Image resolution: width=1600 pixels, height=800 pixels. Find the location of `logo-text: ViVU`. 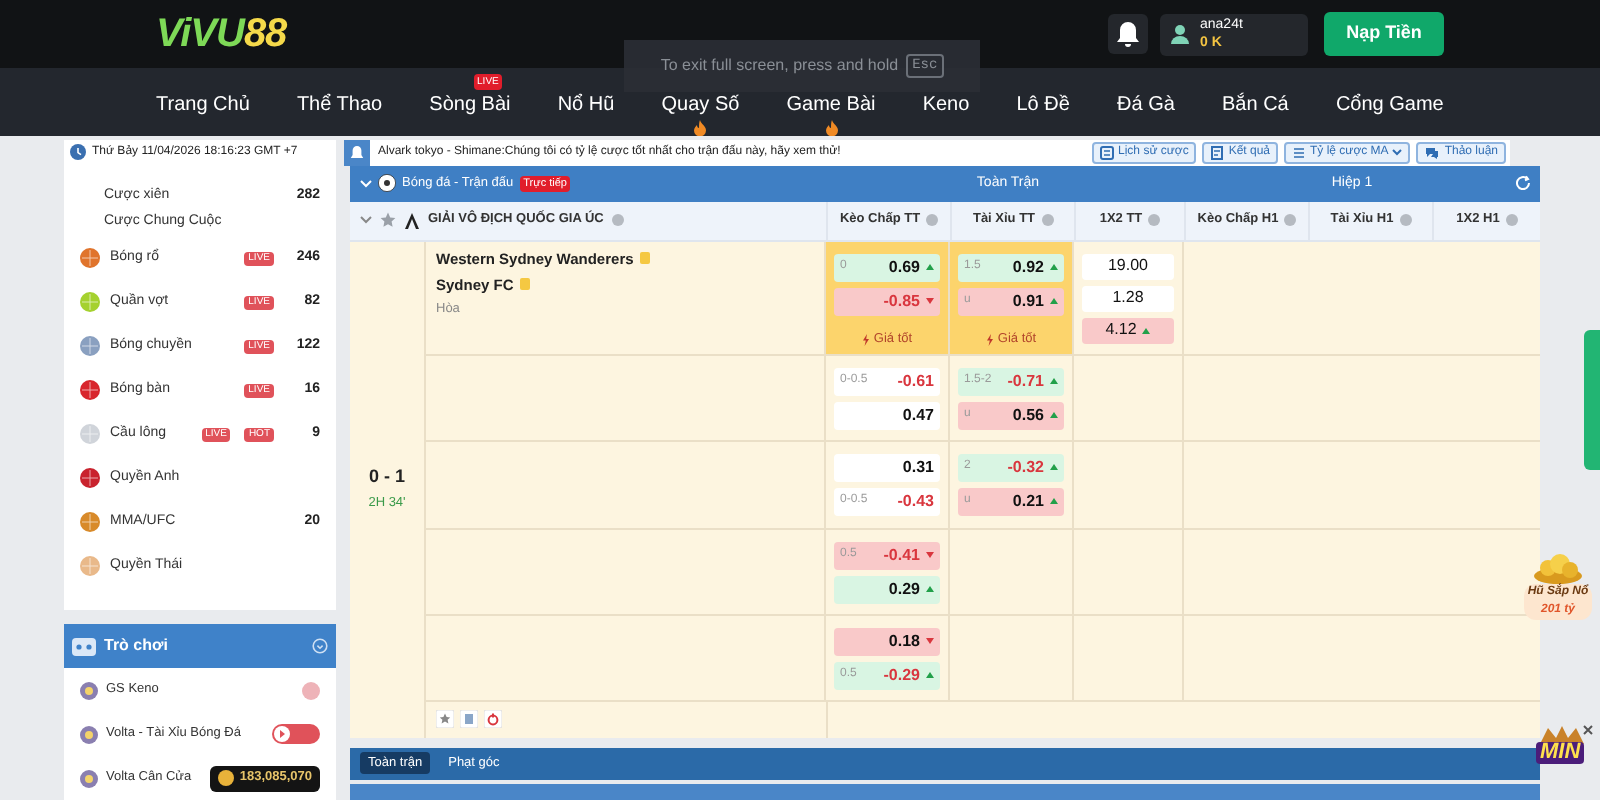

logo-text: ViVU is located at coordinates (200, 34).